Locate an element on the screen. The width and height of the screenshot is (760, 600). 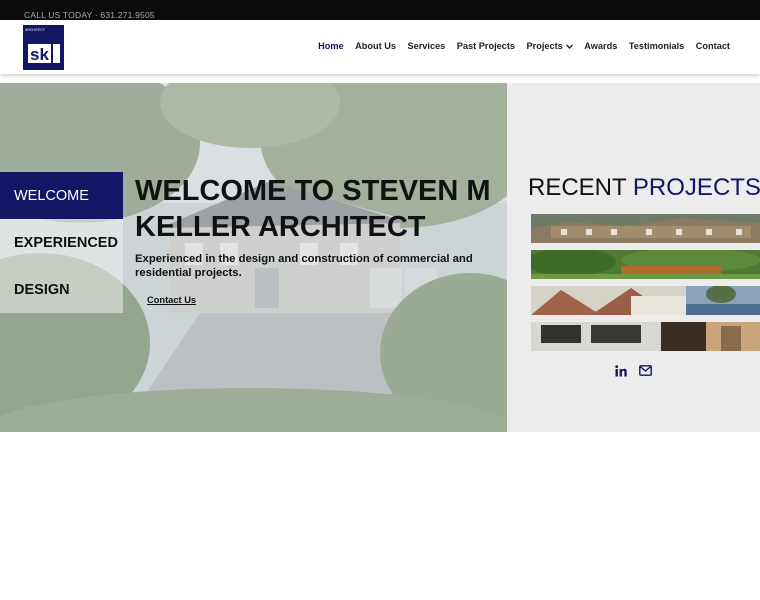
project-thumbnails is located at coordinates (645, 286).